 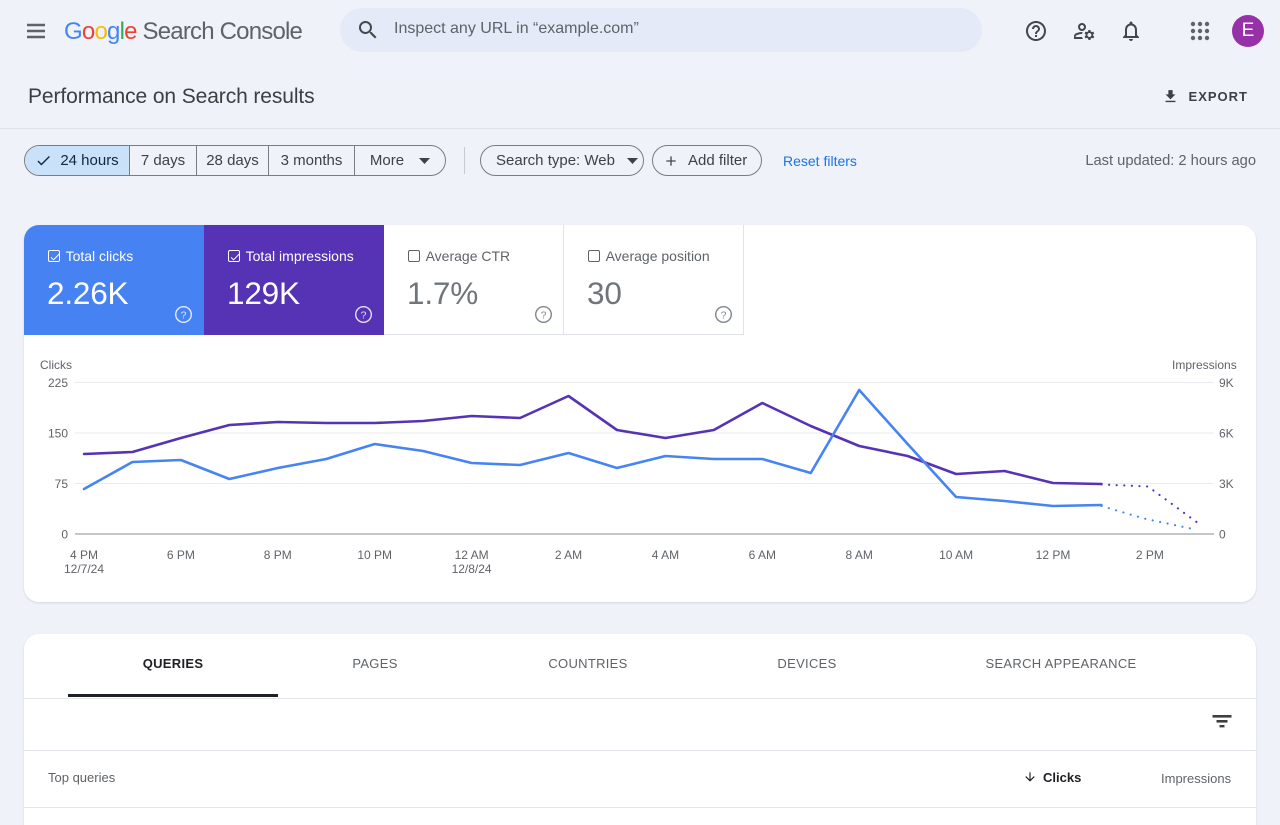 I want to click on svg-text: 12 AM, so click(x=472, y=555).